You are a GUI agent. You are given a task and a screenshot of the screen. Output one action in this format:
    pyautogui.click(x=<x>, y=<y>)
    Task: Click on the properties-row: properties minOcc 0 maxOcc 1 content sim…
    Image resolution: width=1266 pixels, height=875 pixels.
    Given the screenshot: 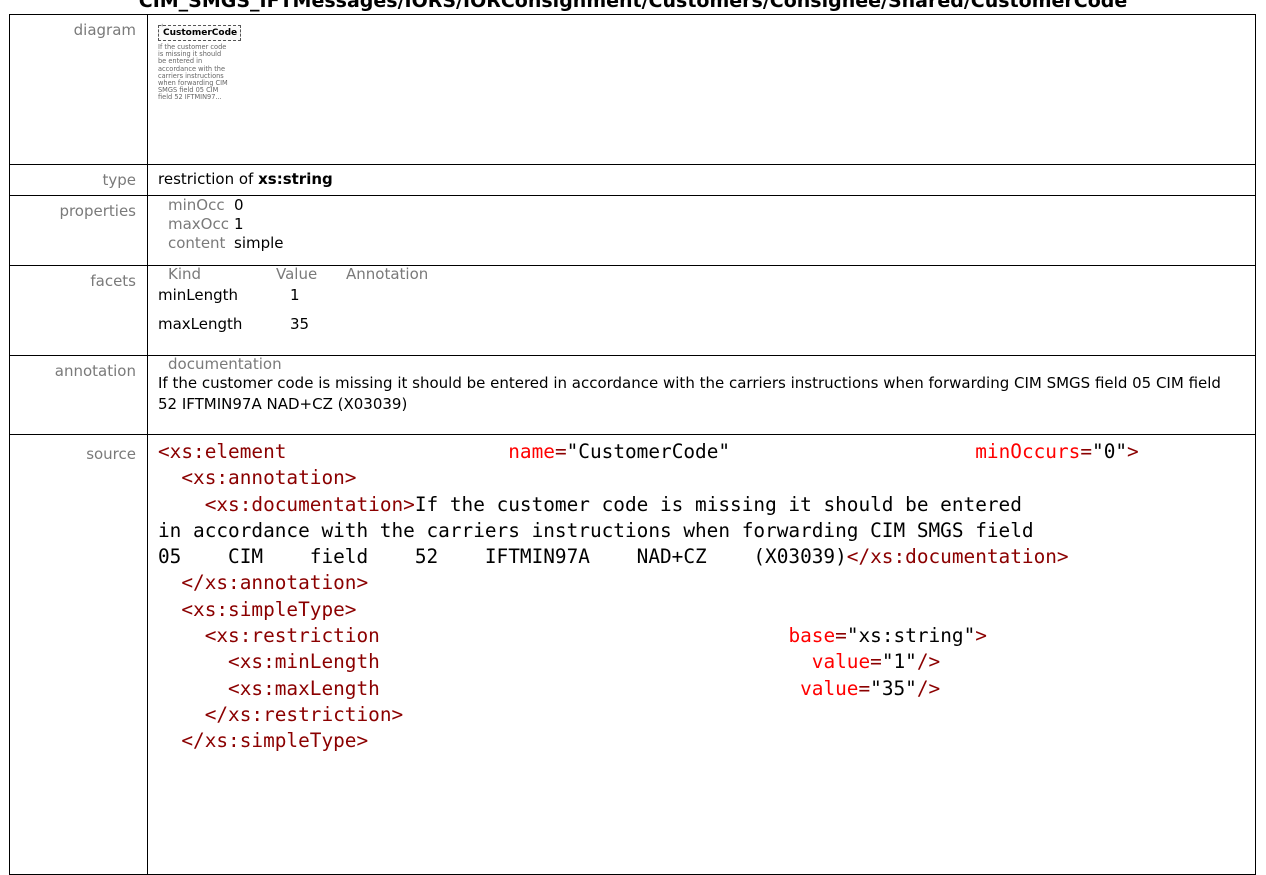 What is the action you would take?
    pyautogui.click(x=632, y=230)
    